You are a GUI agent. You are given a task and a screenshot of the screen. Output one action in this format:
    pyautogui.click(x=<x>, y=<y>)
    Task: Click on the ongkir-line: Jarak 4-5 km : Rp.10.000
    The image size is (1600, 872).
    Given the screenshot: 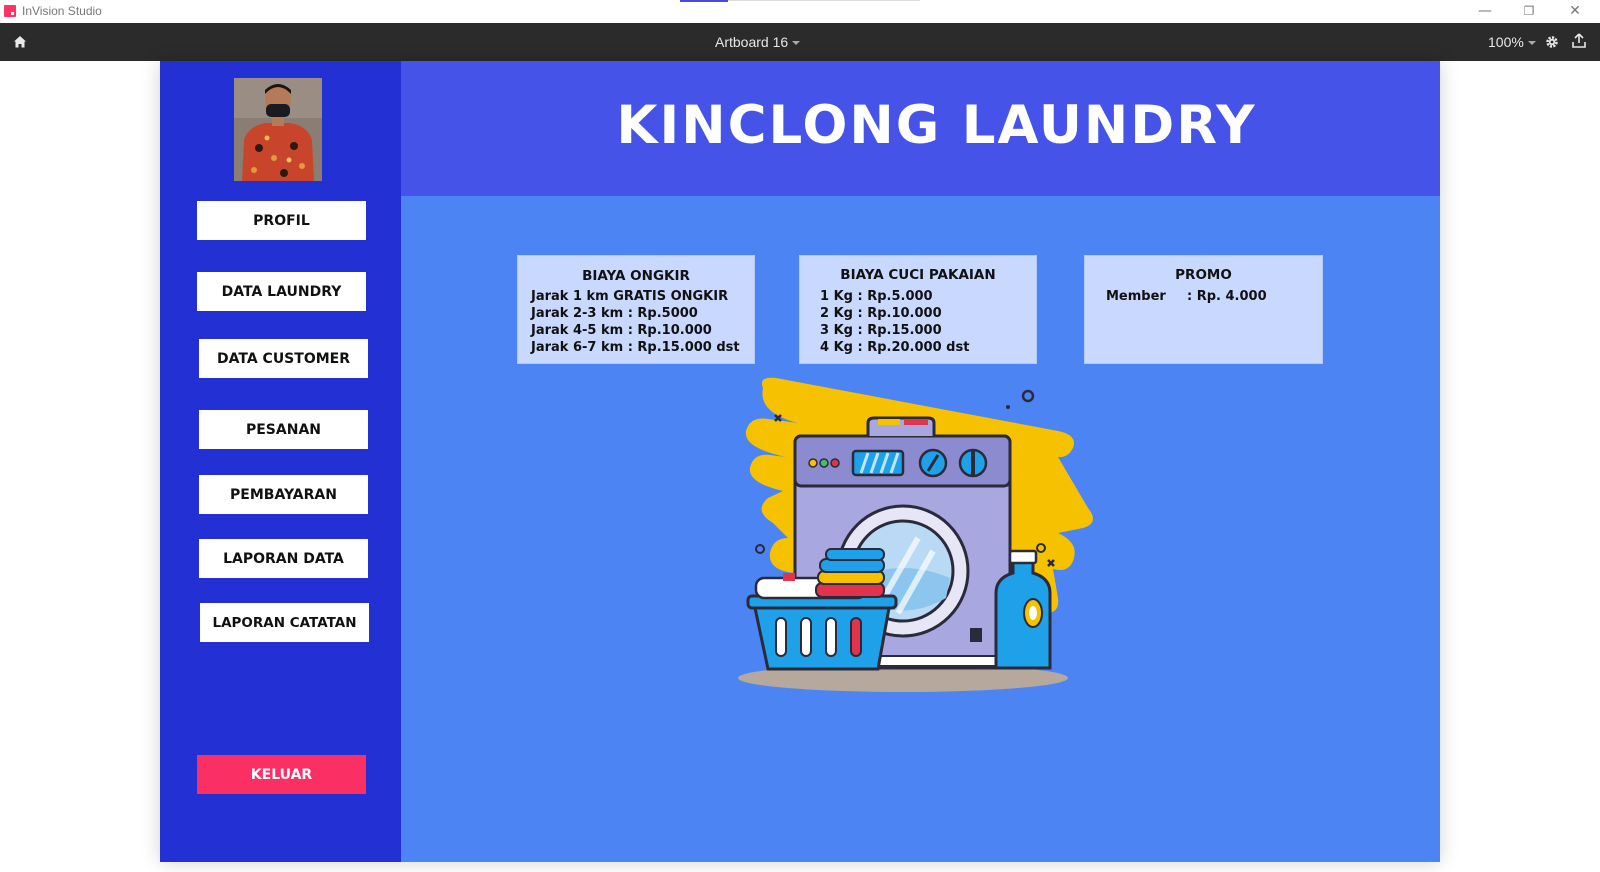 What is the action you would take?
    pyautogui.click(x=621, y=330)
    